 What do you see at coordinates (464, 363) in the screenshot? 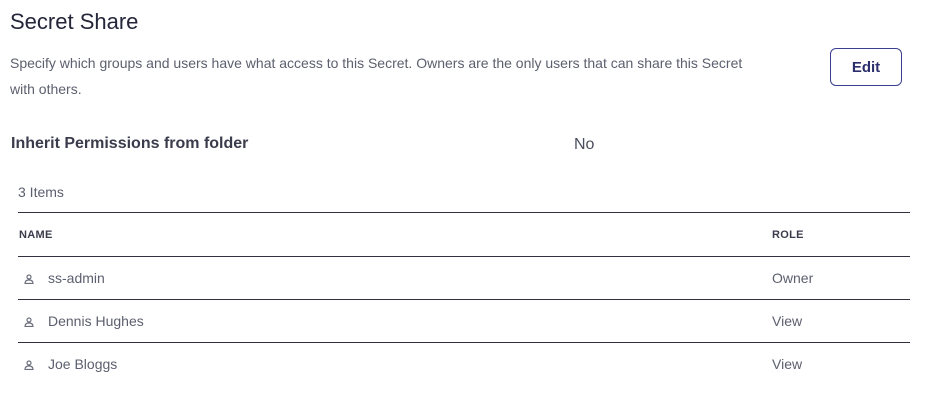
I see `table-row: Joe Bloggs View` at bounding box center [464, 363].